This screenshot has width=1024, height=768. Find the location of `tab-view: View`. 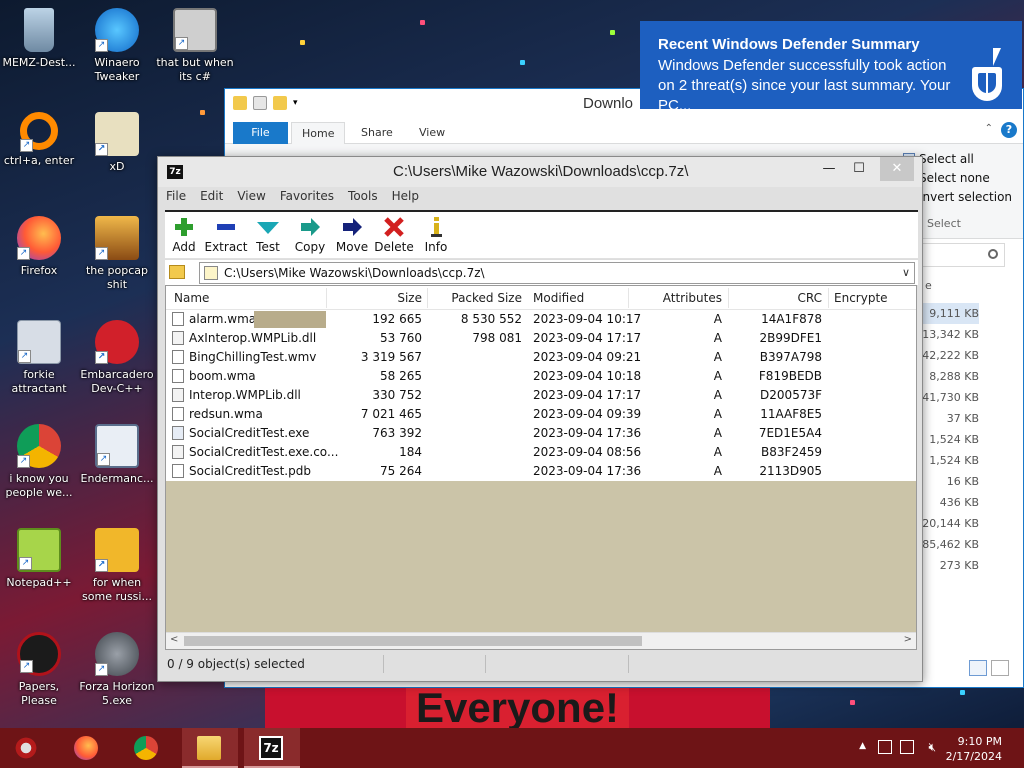

tab-view: View is located at coordinates (432, 133).